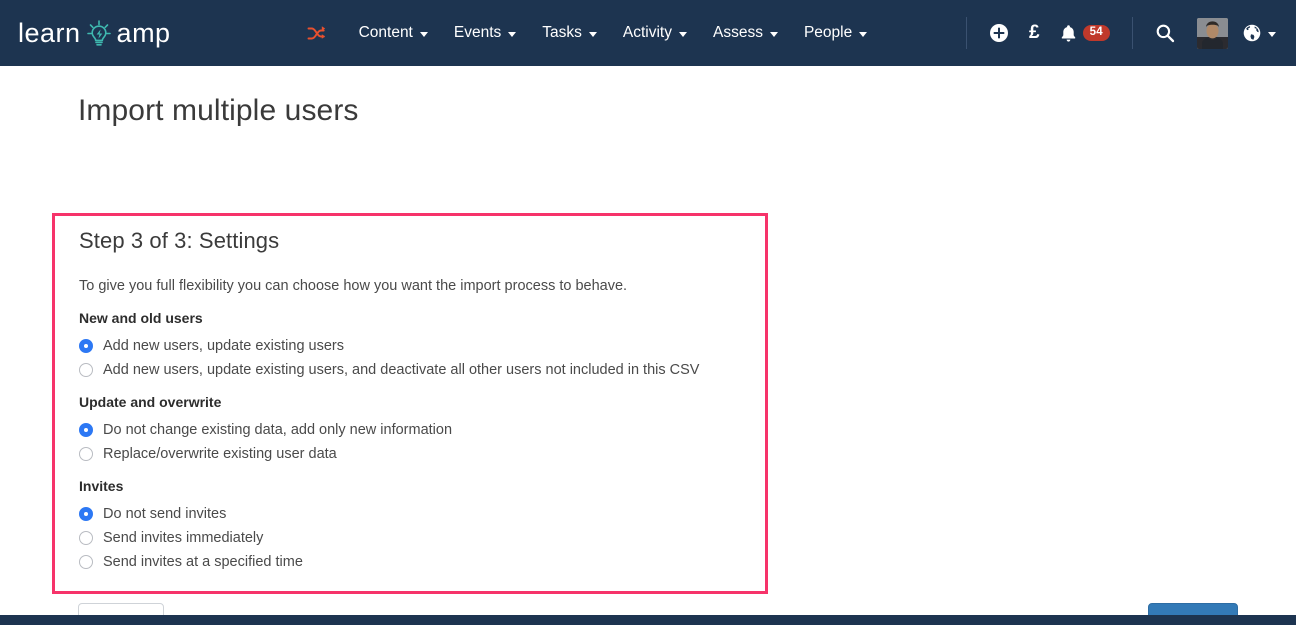 Image resolution: width=1296 pixels, height=625 pixels. I want to click on radio-label: Add new users, update existing users, so click(223, 346).